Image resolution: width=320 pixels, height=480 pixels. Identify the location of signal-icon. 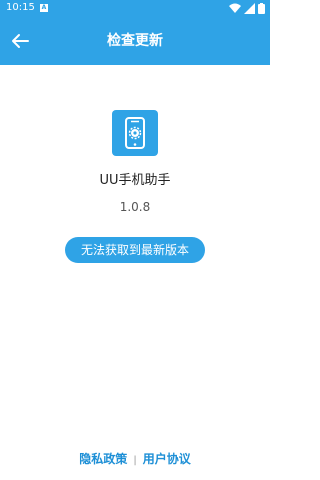
(249, 8).